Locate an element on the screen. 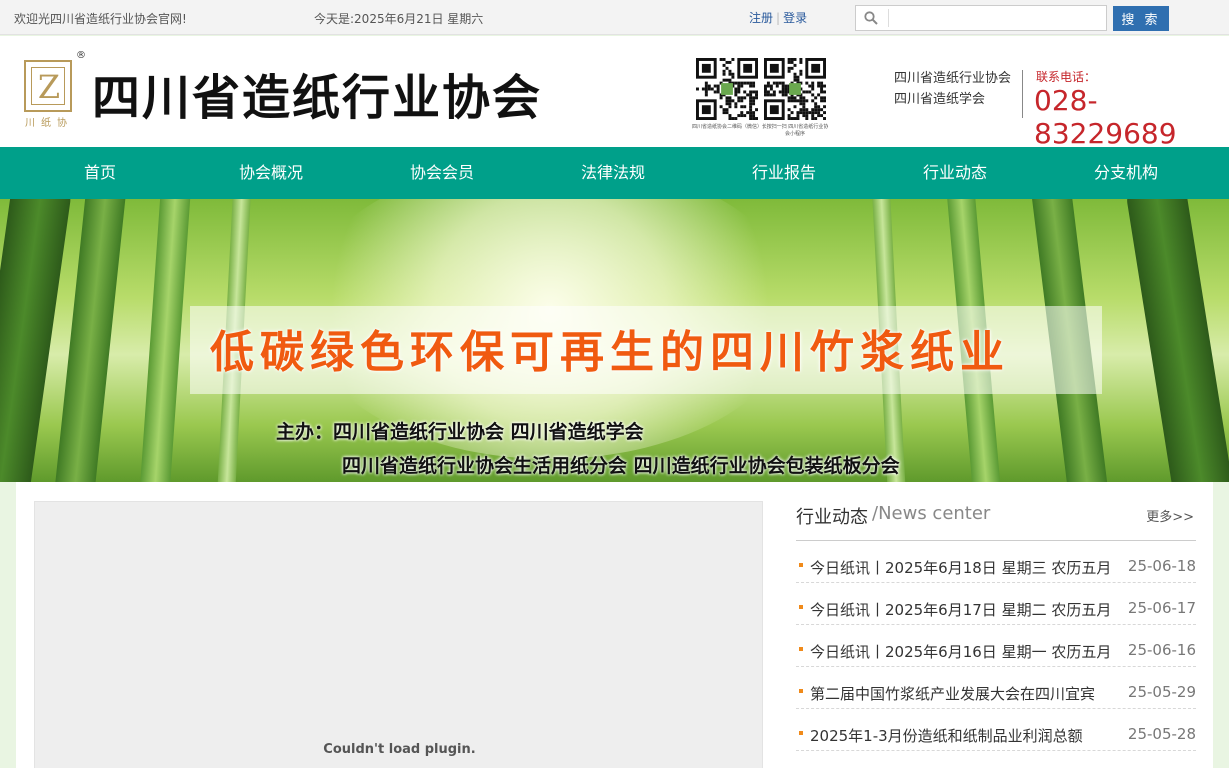 Image resolution: width=1229 pixels, height=768 pixels. association-names: 四川省造纸行业协会 四川省造纸学会 is located at coordinates (952, 89).